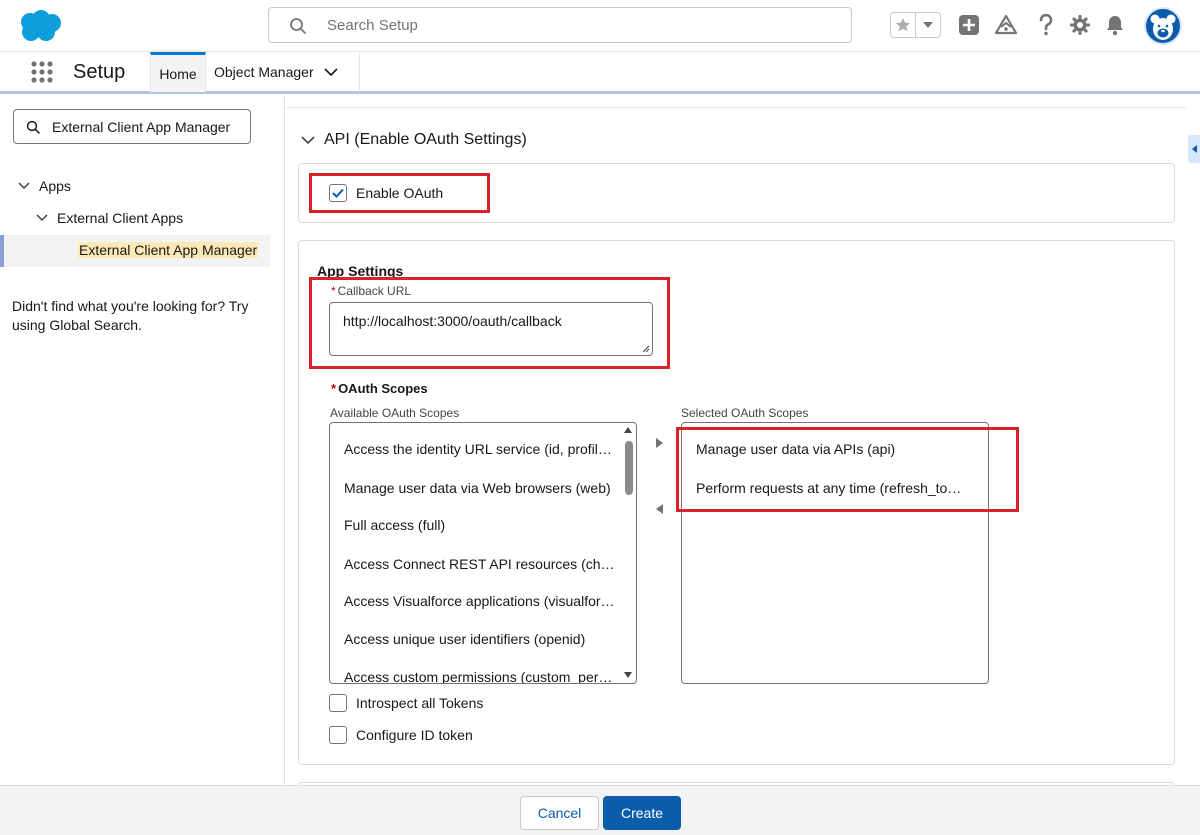  What do you see at coordinates (628, 553) in the screenshot?
I see `scrollbar` at bounding box center [628, 553].